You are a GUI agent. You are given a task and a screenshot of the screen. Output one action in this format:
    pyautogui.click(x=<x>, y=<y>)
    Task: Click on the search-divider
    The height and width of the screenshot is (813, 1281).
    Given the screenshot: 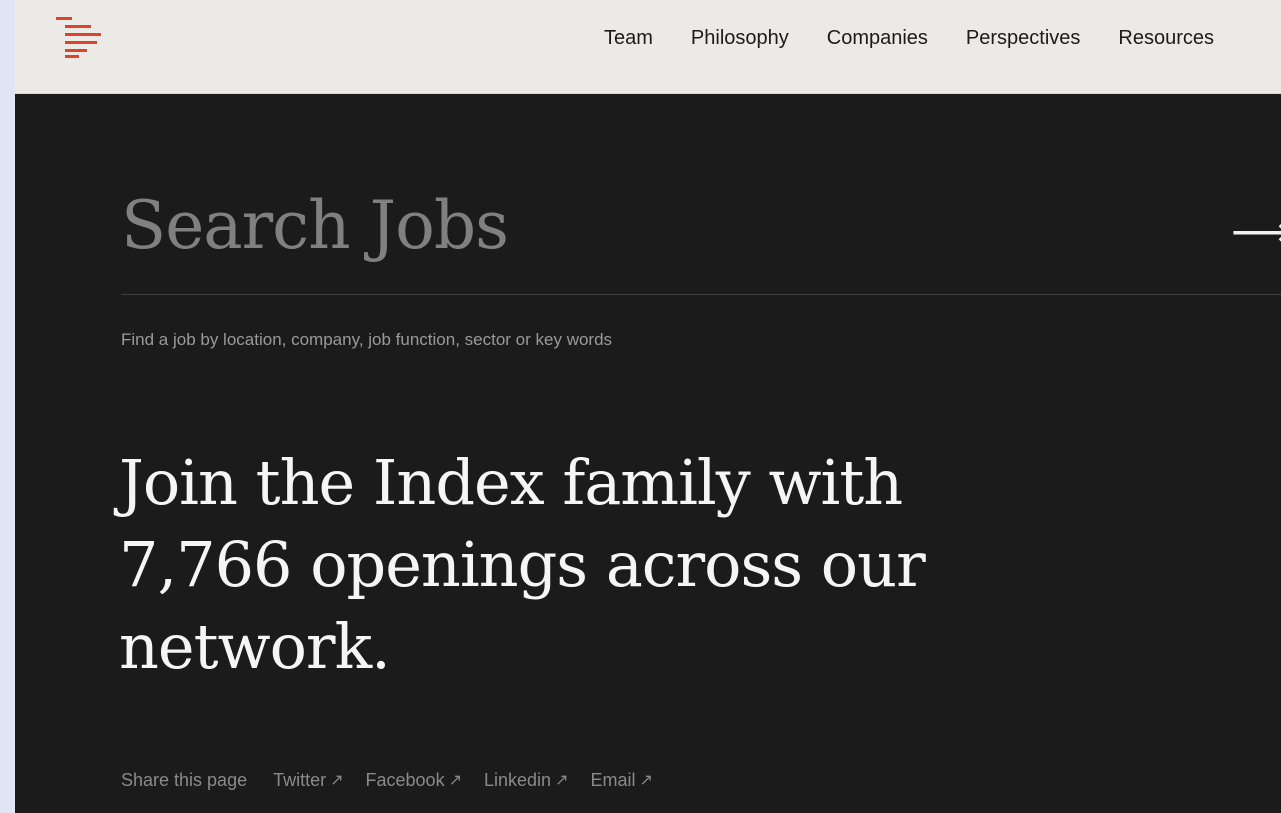 What is the action you would take?
    pyautogui.click(x=701, y=294)
    